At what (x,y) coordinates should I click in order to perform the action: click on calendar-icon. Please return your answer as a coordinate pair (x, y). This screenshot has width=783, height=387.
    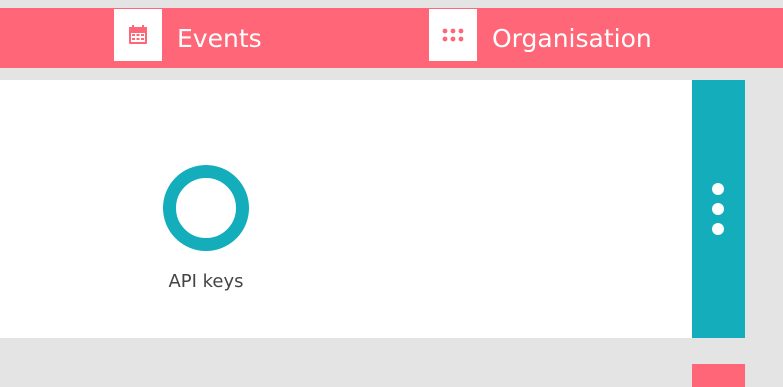
    Looking at the image, I should click on (138, 35).